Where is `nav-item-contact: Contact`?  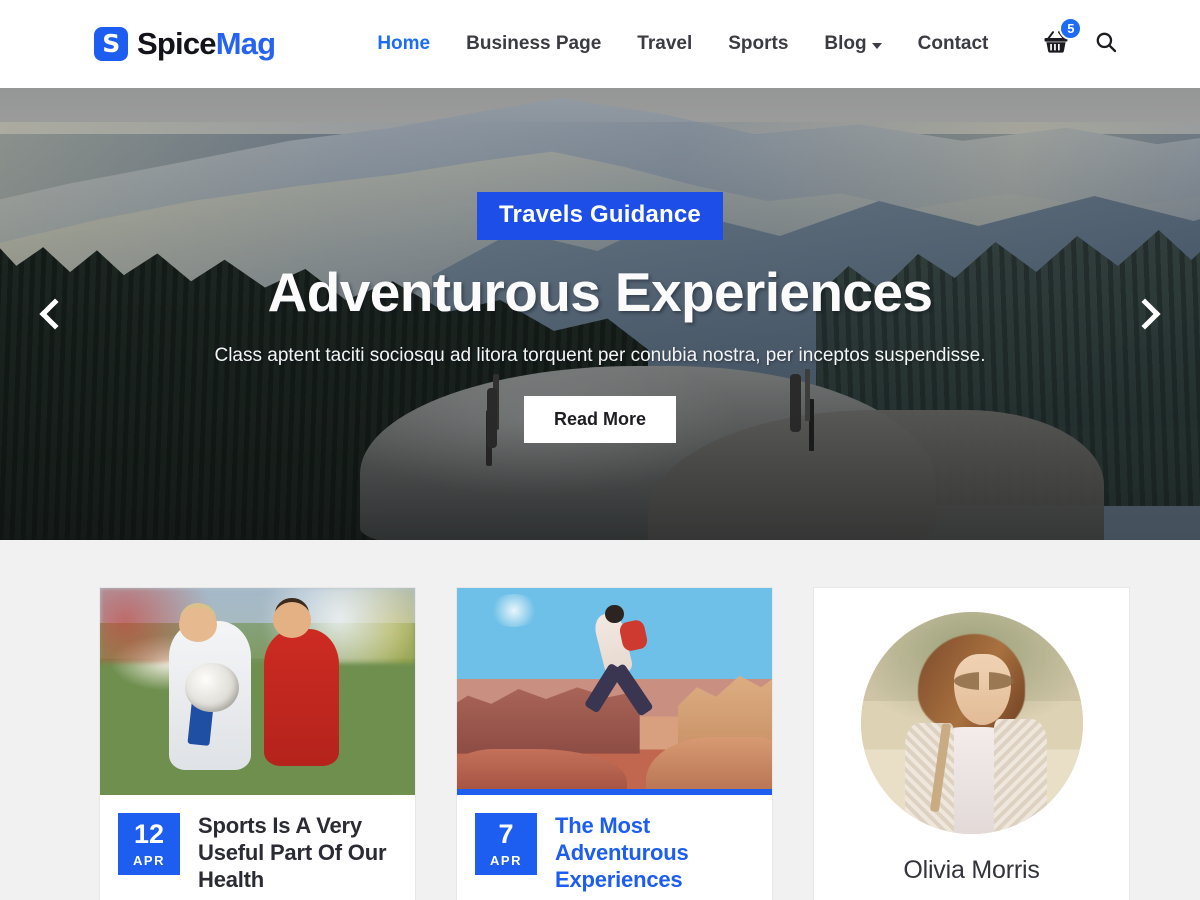
nav-item-contact: Contact is located at coordinates (953, 44).